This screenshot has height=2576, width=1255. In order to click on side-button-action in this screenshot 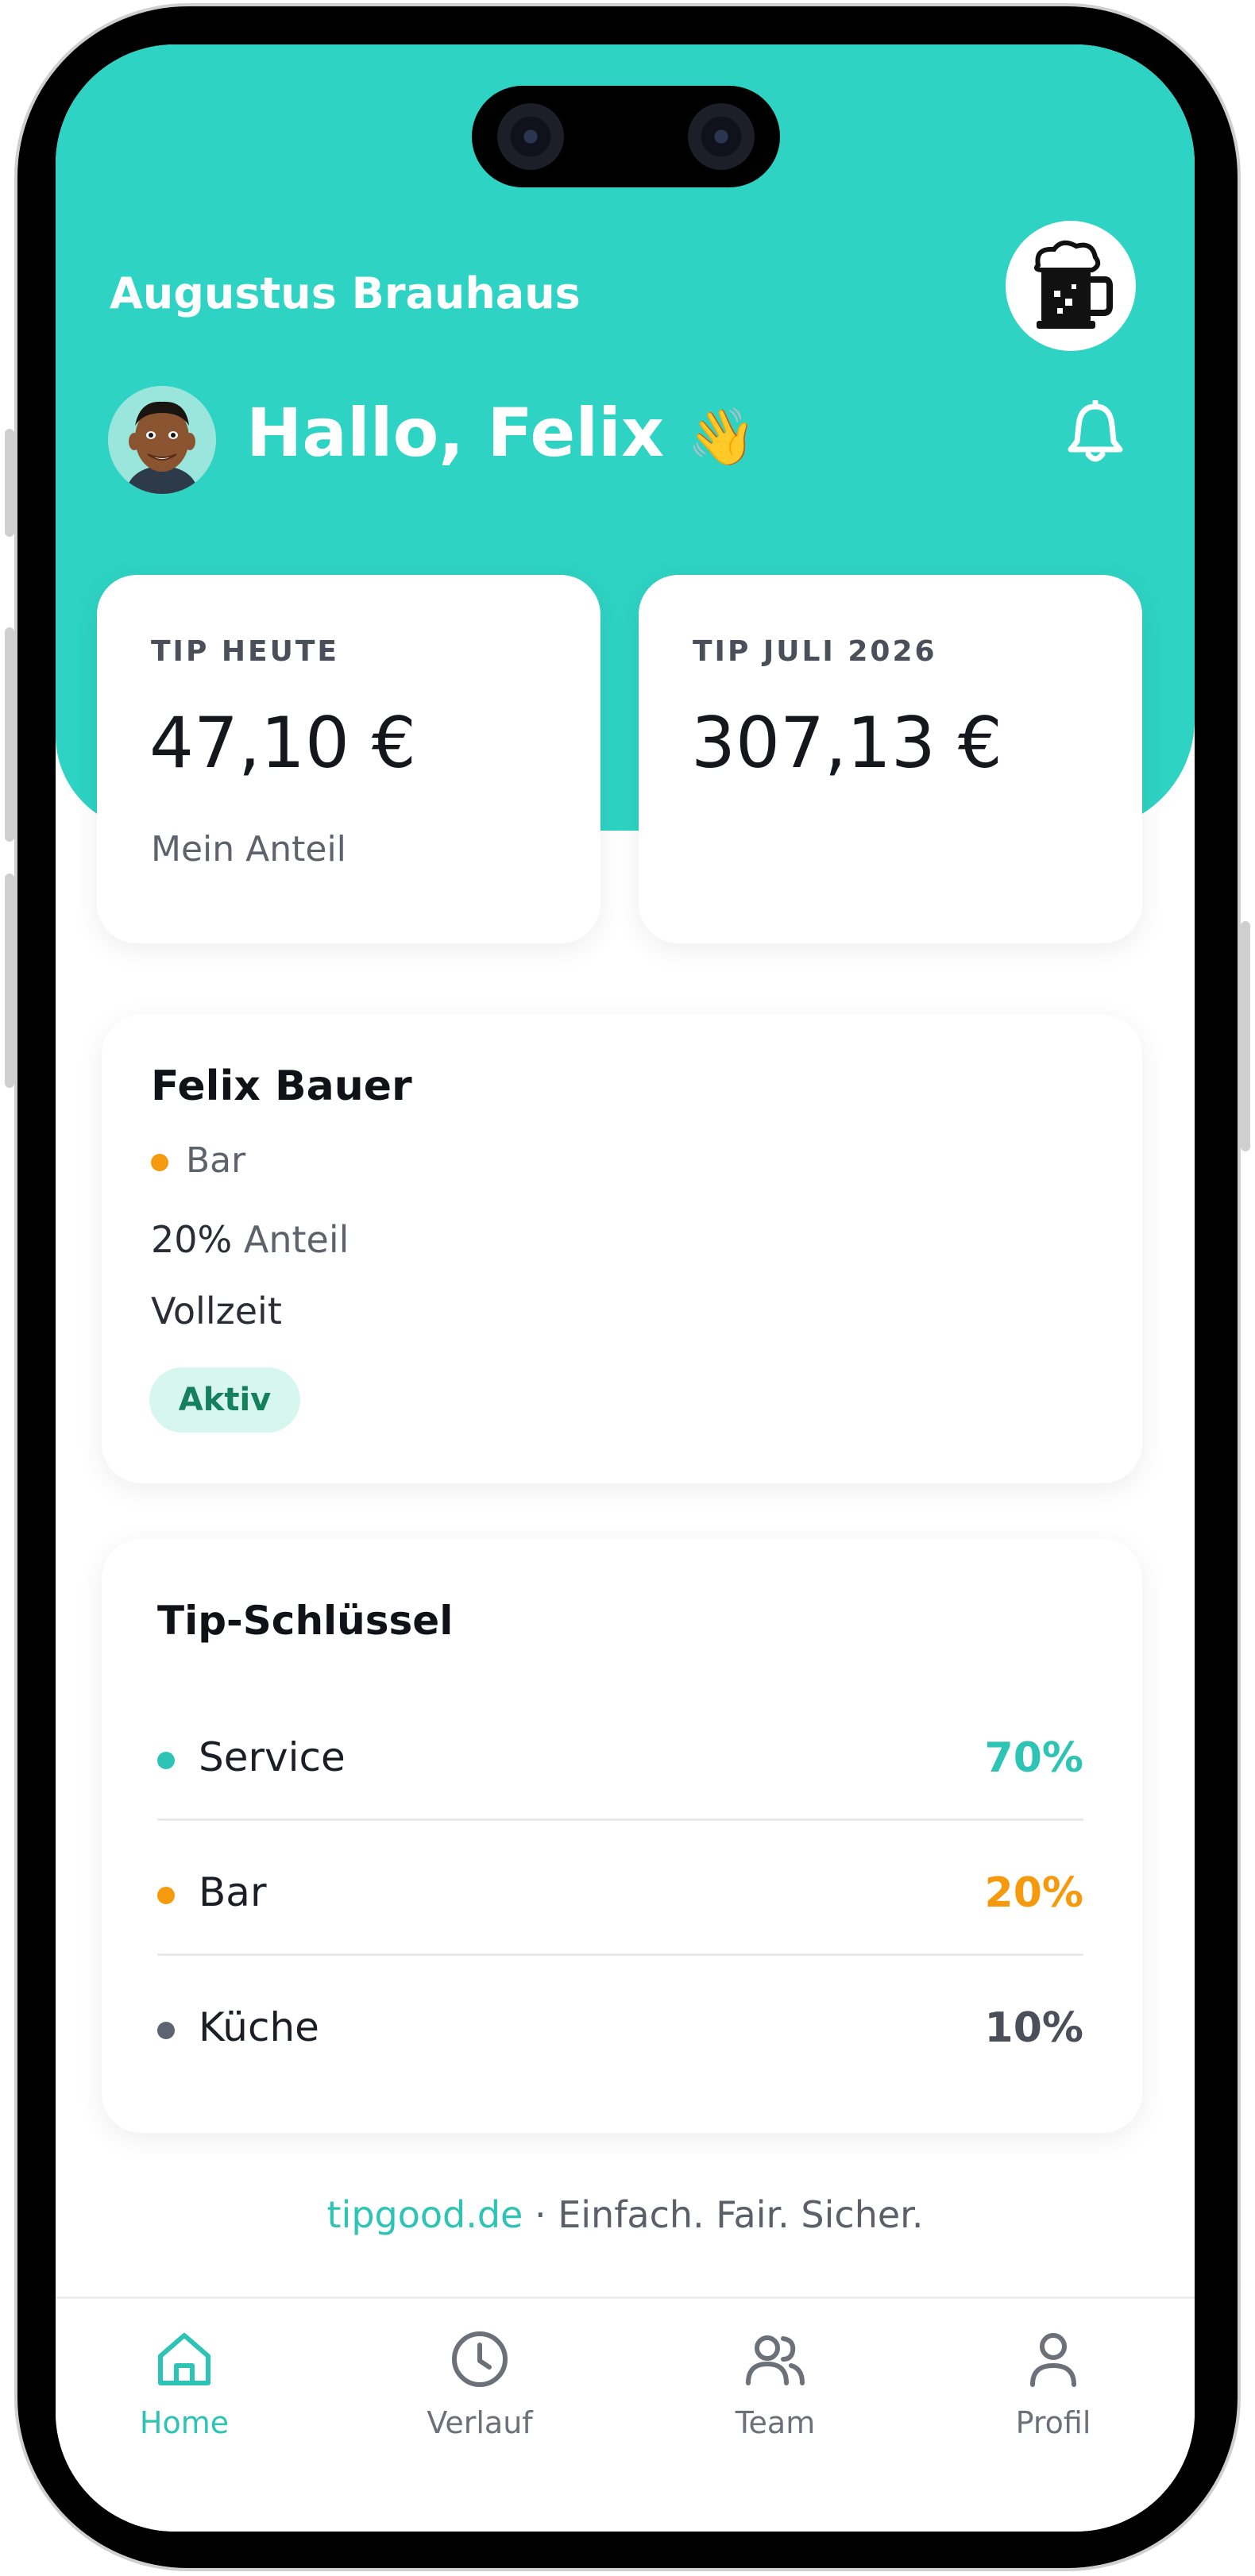, I will do `click(9, 483)`.